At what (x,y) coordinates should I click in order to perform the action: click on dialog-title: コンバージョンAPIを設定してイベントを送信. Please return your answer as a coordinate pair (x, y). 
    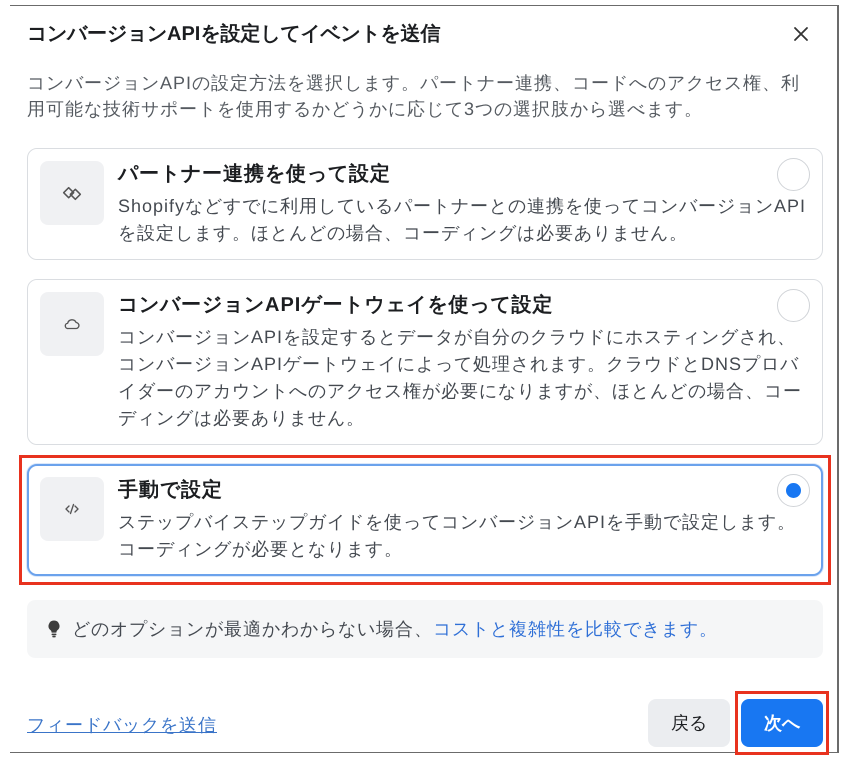
    Looking at the image, I should click on (233, 34).